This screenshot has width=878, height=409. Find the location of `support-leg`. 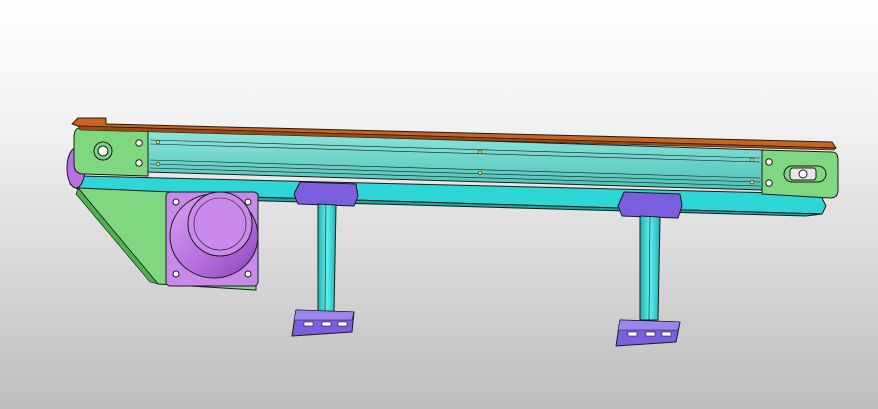

support-leg is located at coordinates (327, 258).